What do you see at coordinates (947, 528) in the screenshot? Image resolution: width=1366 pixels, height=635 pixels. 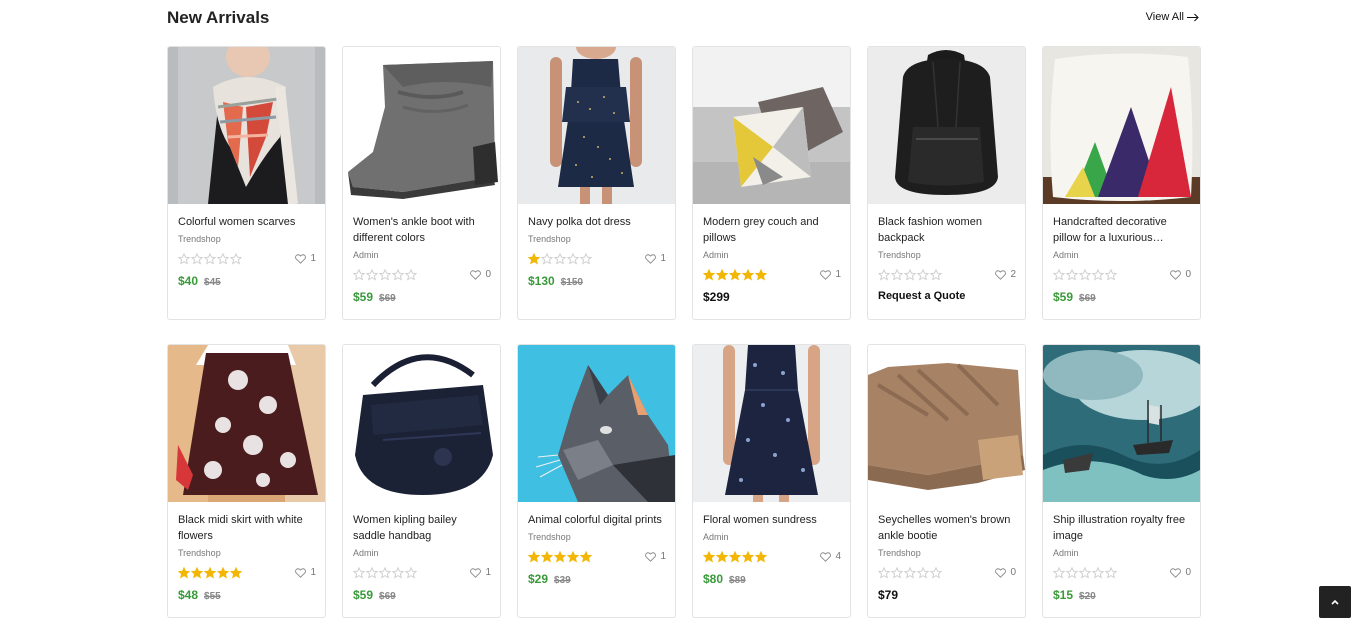 I see `product-title: Seychelles women's brown ankle bootie` at bounding box center [947, 528].